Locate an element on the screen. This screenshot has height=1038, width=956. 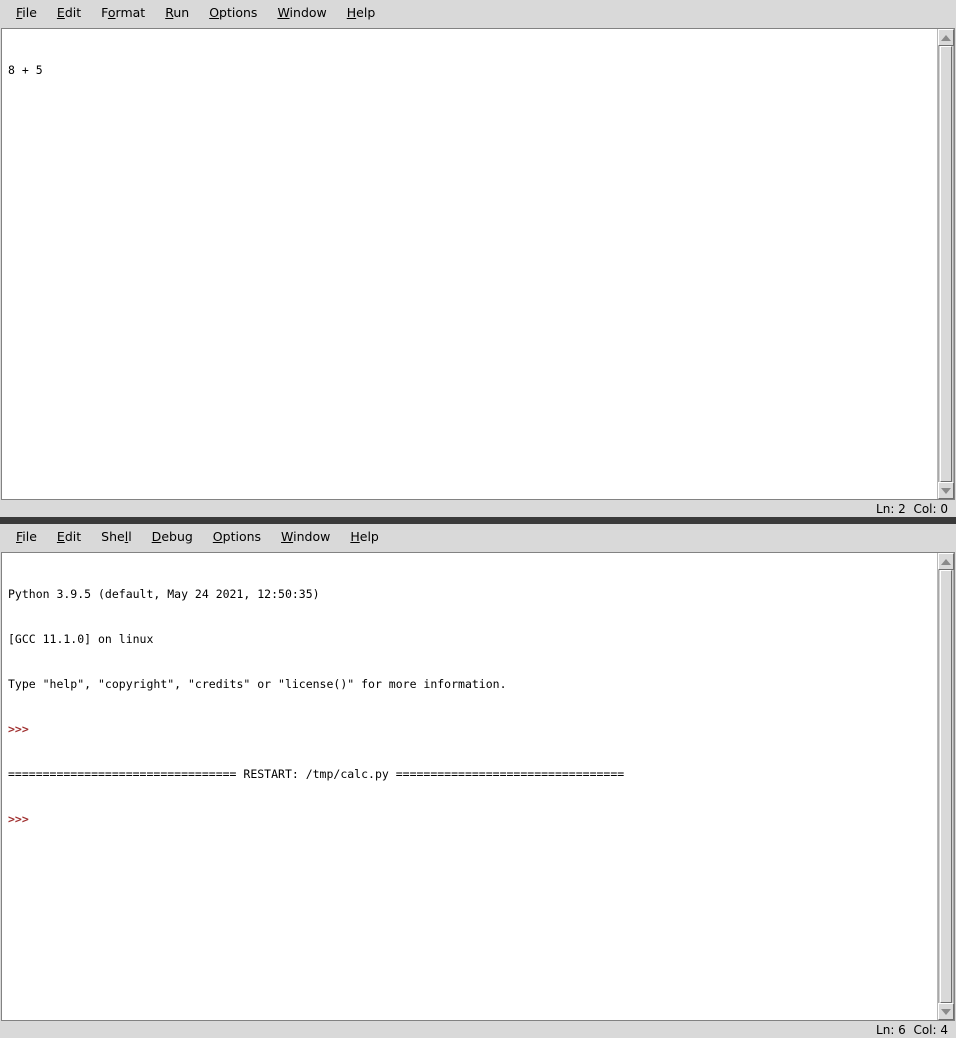
editor-menu-options-post: ptions is located at coordinates (238, 13).